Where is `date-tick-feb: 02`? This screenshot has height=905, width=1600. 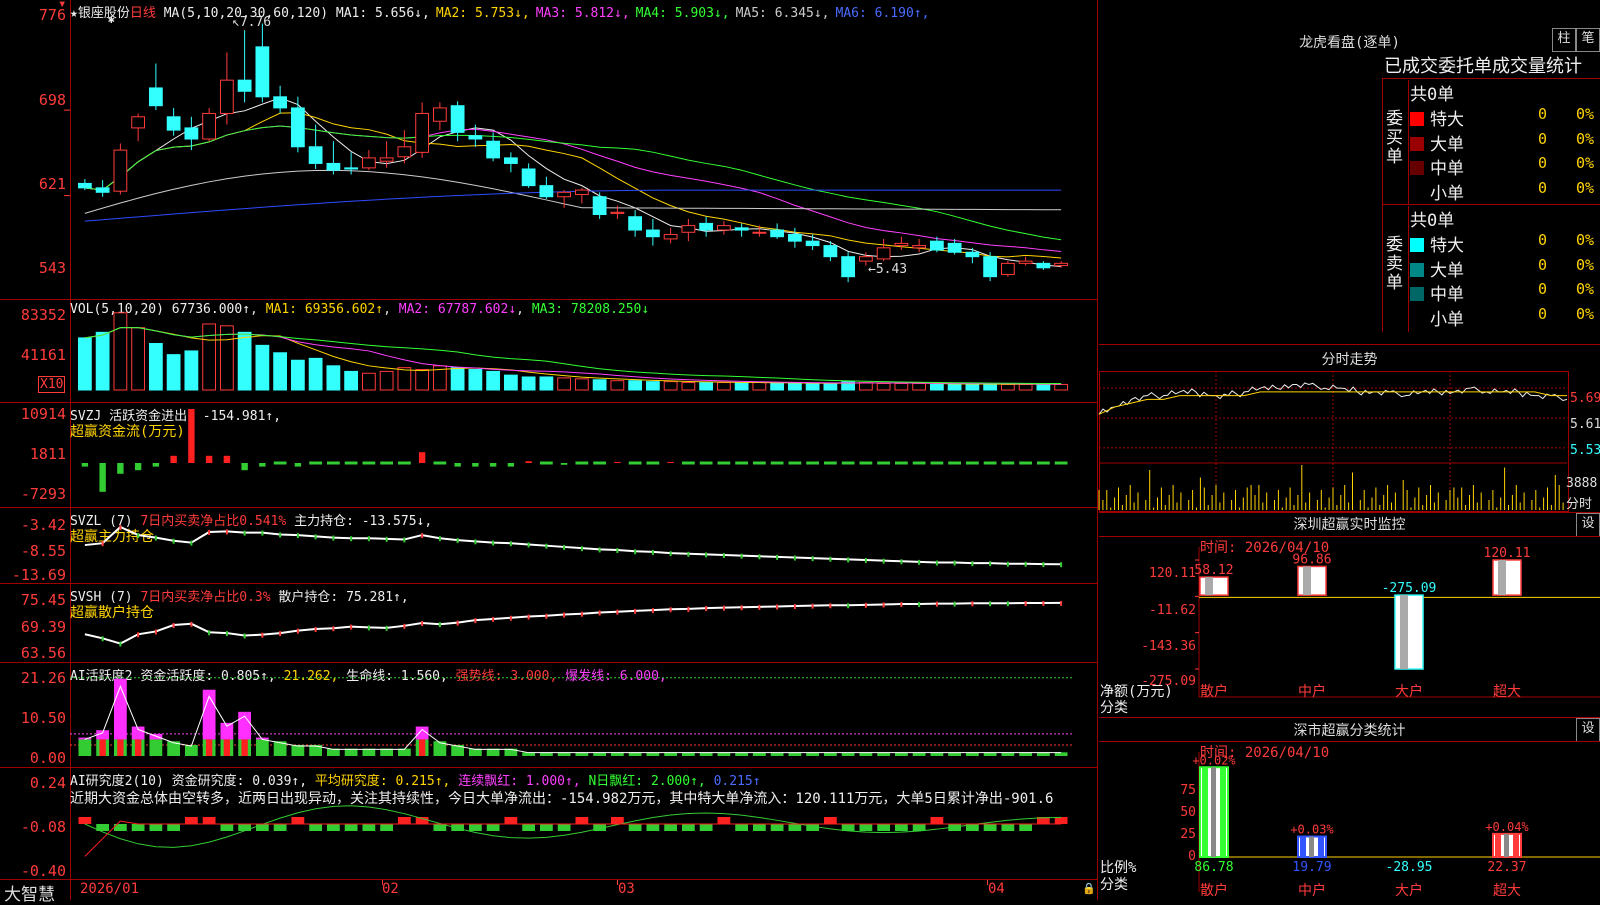
date-tick-feb: 02 is located at coordinates (390, 889).